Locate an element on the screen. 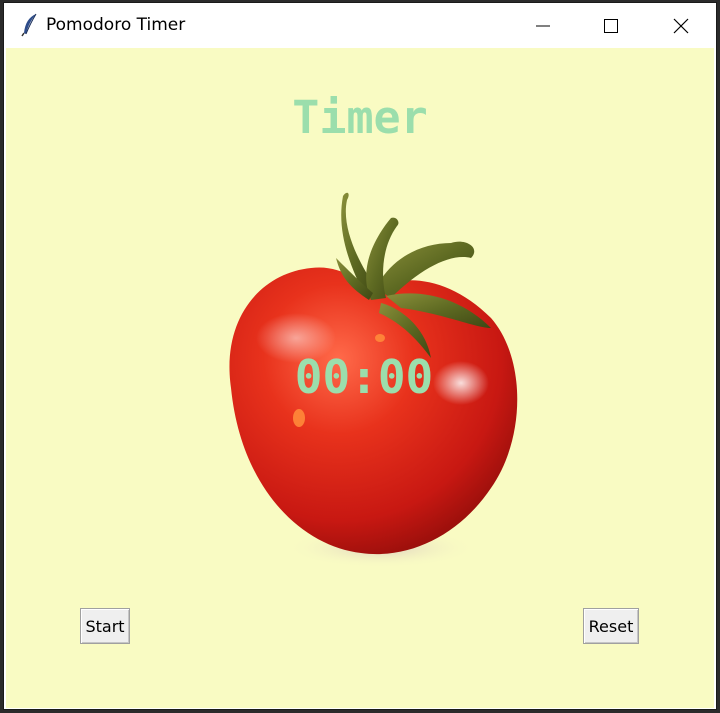 The width and height of the screenshot is (720, 713). maximize-icon is located at coordinates (611, 25).